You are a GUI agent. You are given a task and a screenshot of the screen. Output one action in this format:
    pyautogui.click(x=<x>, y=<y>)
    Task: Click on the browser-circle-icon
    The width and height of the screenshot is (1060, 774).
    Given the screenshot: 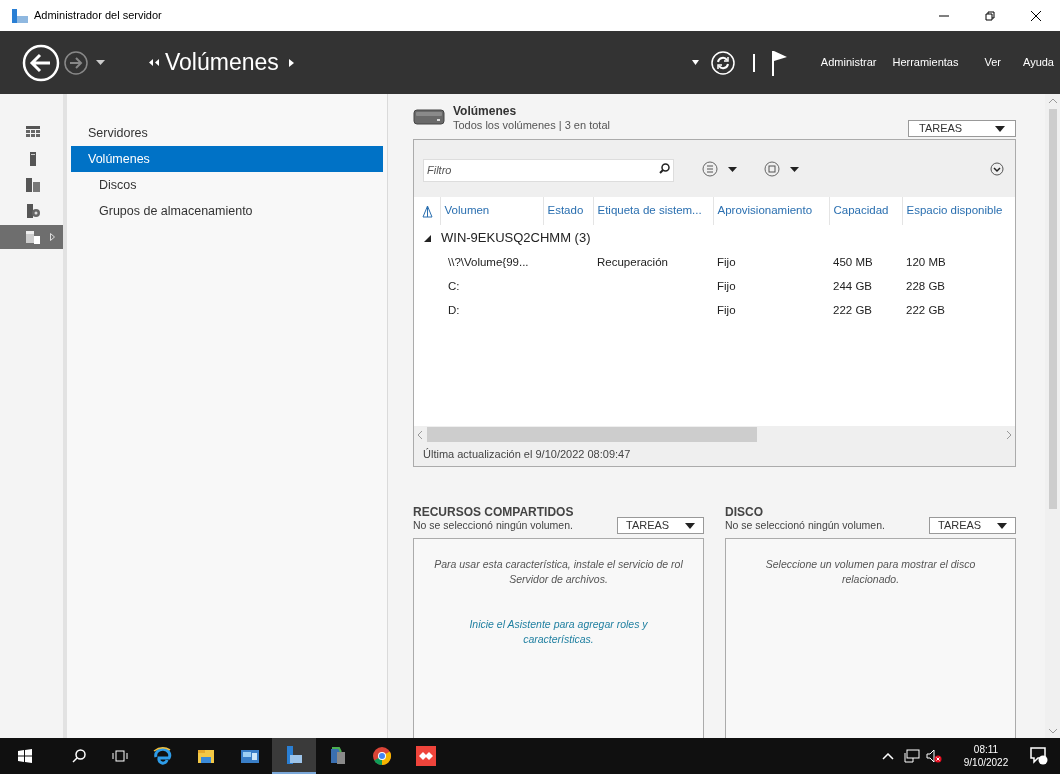 What is the action you would take?
    pyautogui.click(x=382, y=756)
    